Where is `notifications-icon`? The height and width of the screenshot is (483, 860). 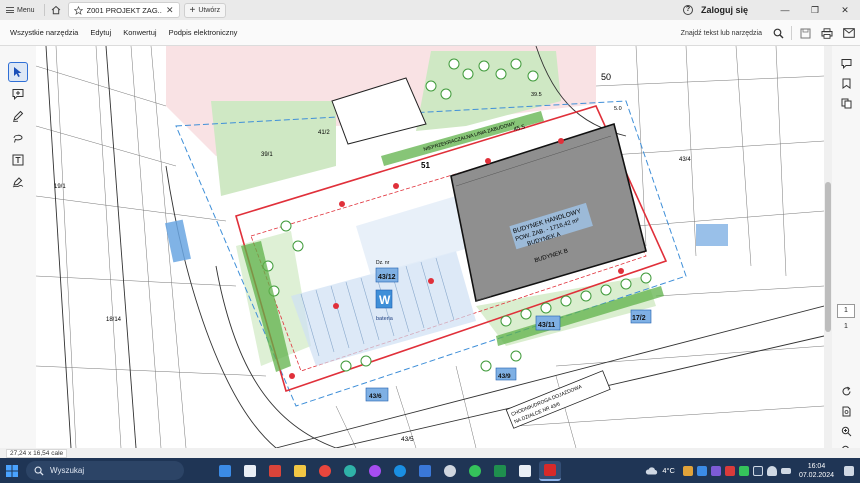
notifications-icon is located at coordinates (849, 470).